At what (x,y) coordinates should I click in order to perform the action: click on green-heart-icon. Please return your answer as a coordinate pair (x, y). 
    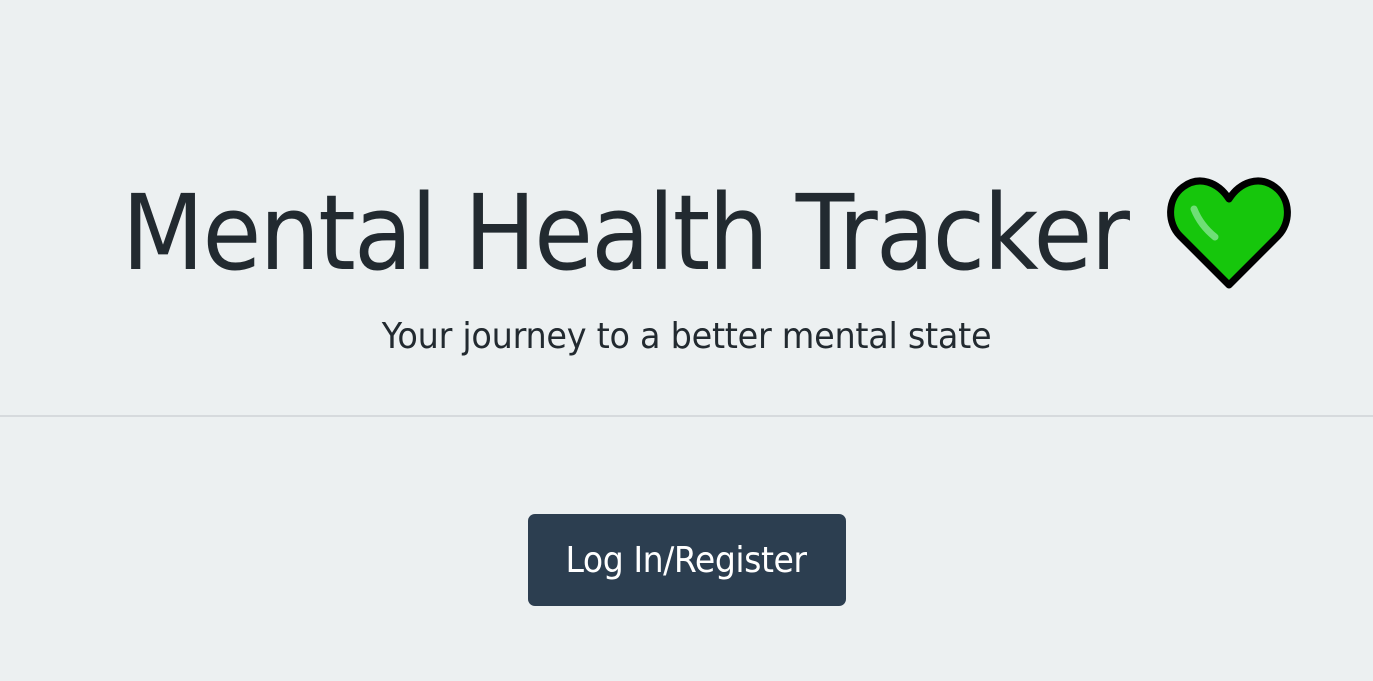
    Looking at the image, I should click on (1229, 233).